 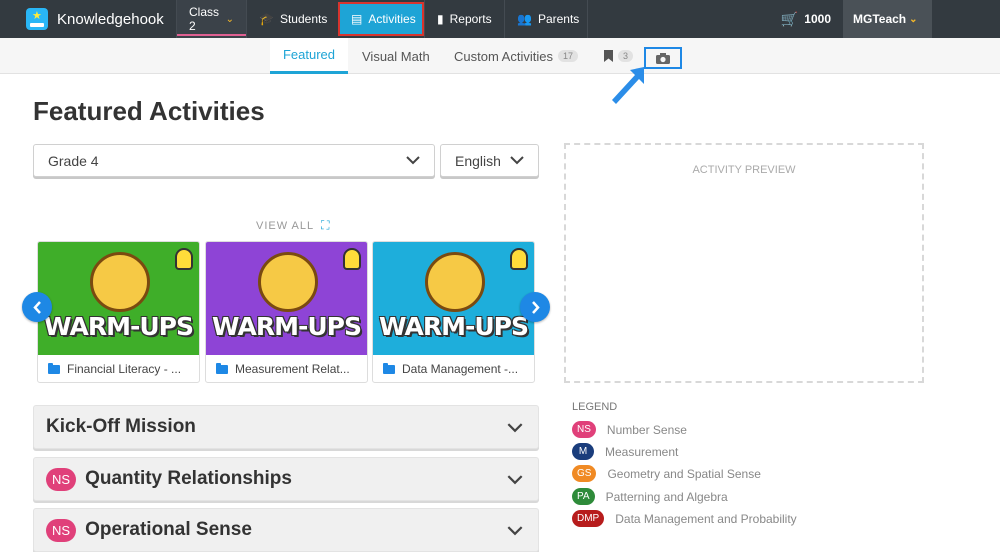 I want to click on user-menu: MGTeach ⌄, so click(x=887, y=19).